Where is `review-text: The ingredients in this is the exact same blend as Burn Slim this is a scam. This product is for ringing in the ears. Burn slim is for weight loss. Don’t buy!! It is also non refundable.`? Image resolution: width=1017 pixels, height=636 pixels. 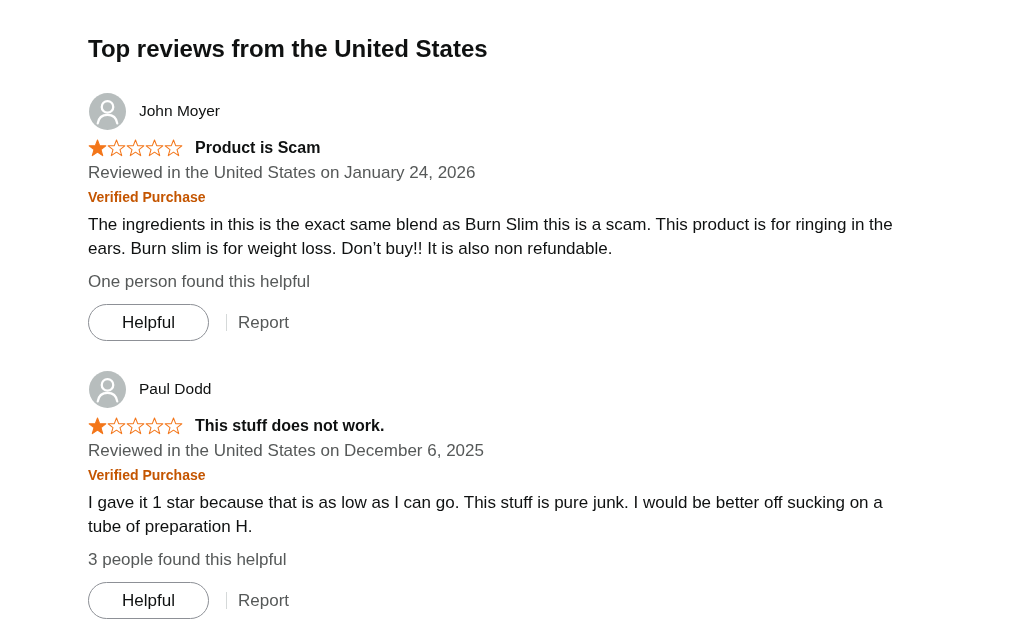
review-text: The ingredients in this is the exact same blend as Burn Slim this is a scam. This product is for ringing in the ears. Burn slim is for weight loss. Don’t buy!! It is also non refundable. is located at coordinates (491, 237).